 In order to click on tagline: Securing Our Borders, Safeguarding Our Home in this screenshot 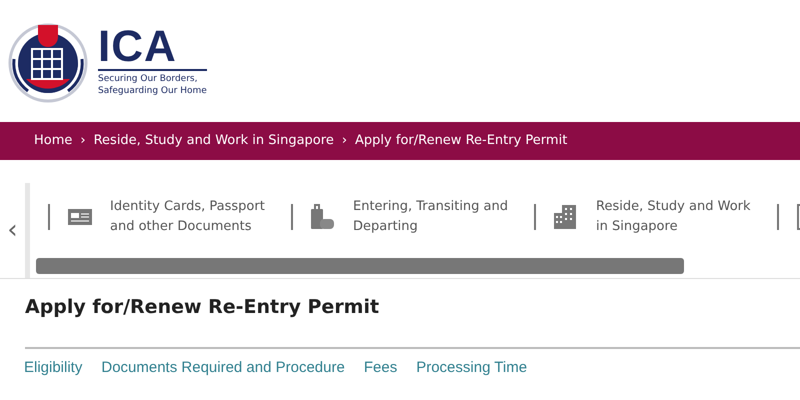, I will do `click(152, 83)`.